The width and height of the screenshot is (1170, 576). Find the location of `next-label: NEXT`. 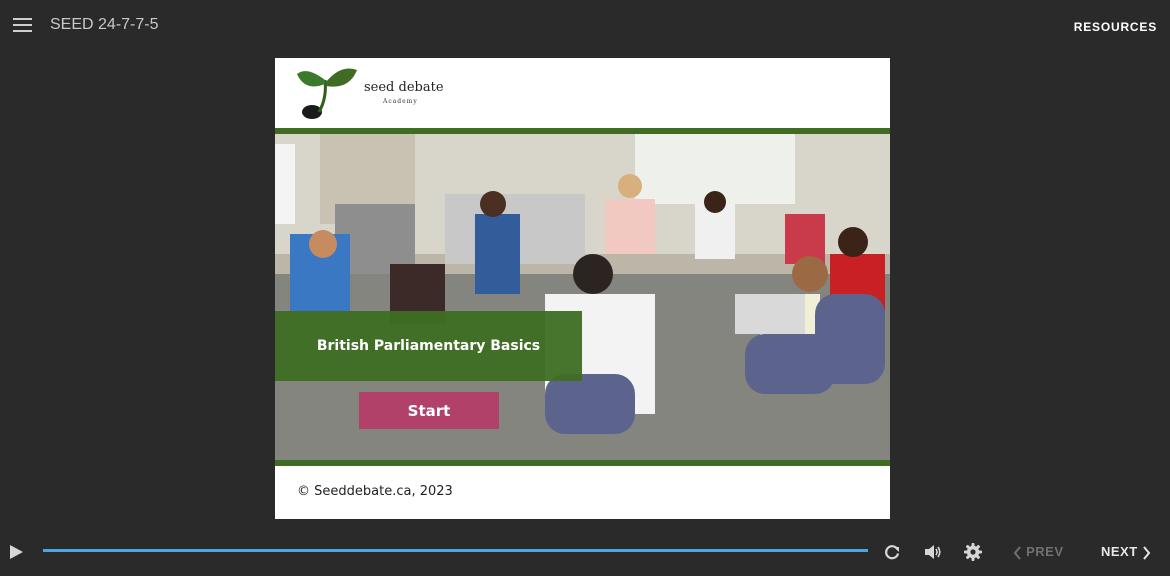

next-label: NEXT is located at coordinates (1119, 551).